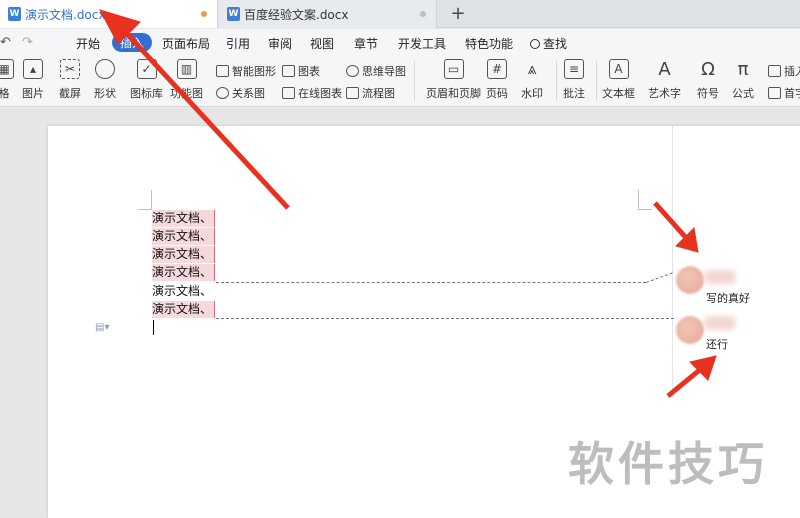  Describe the element at coordinates (384, 71) in the screenshot. I see `mind-map-label: 思维导图` at that location.